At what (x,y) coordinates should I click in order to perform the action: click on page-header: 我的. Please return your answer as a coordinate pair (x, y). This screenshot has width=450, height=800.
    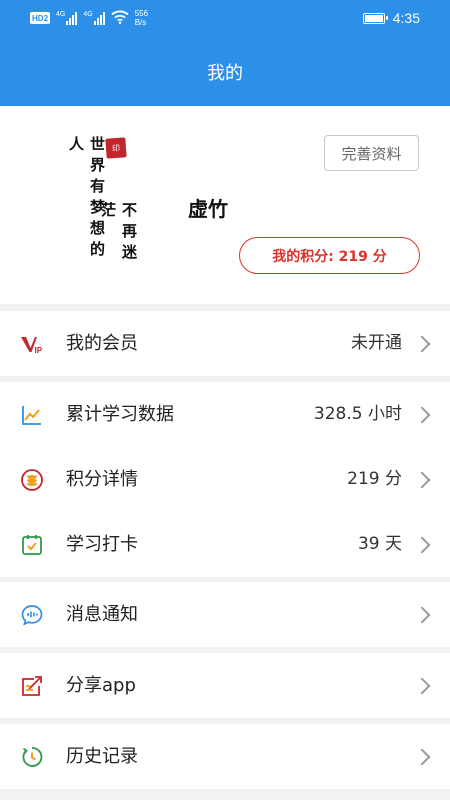
    Looking at the image, I should click on (225, 71).